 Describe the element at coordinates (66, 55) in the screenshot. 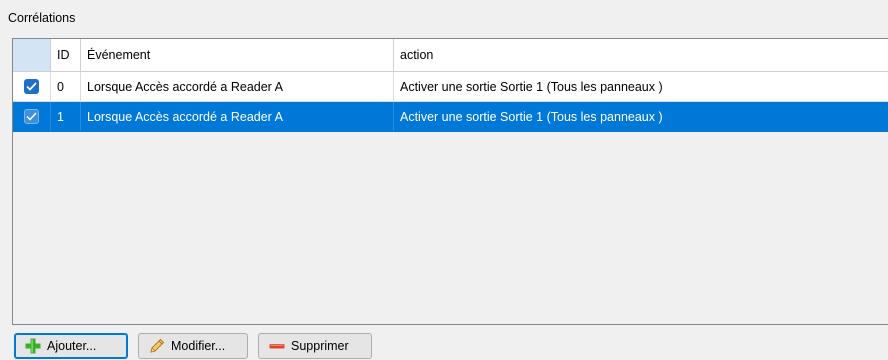

I see `column-header-id: ID` at that location.